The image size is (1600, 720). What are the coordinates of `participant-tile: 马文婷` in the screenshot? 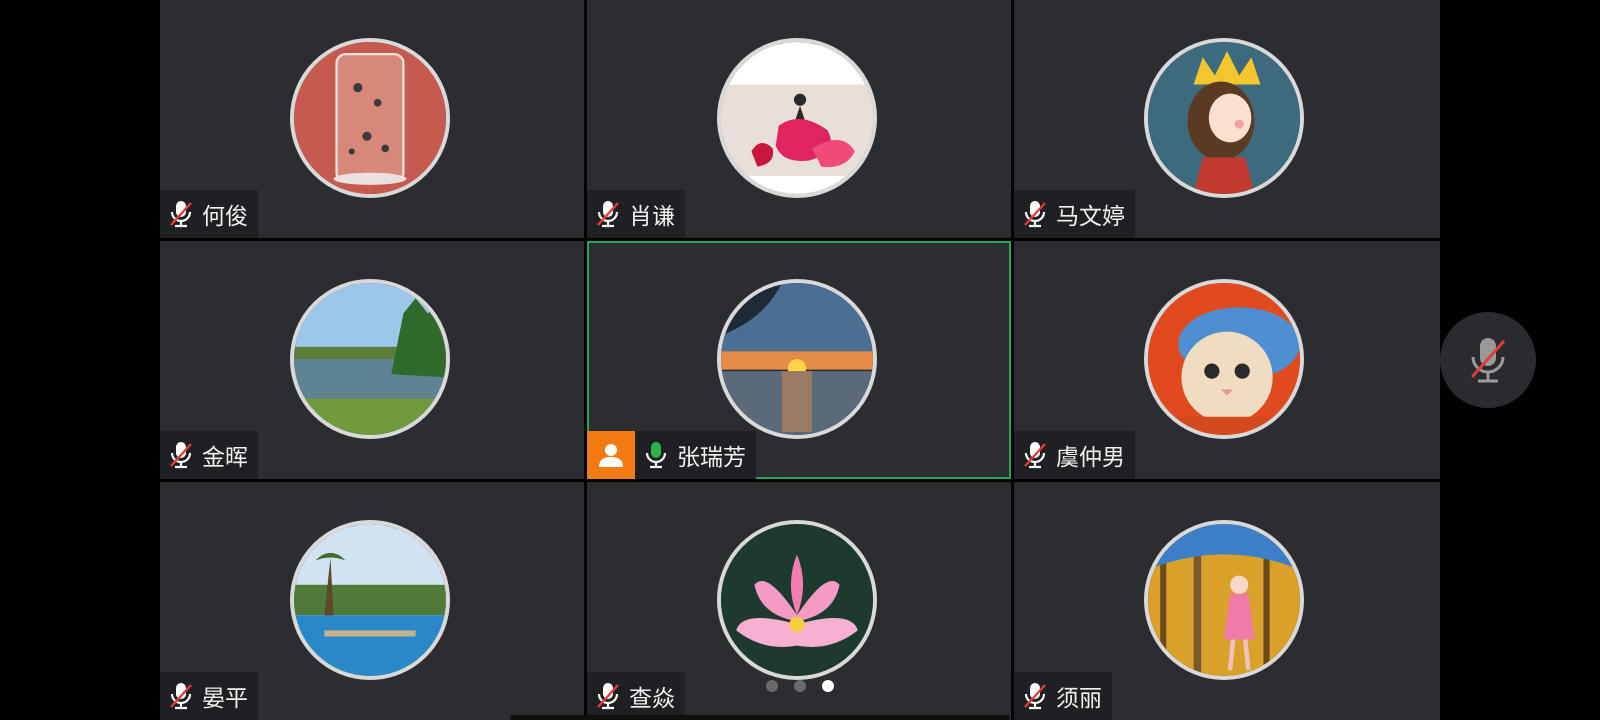 It's located at (1227, 119).